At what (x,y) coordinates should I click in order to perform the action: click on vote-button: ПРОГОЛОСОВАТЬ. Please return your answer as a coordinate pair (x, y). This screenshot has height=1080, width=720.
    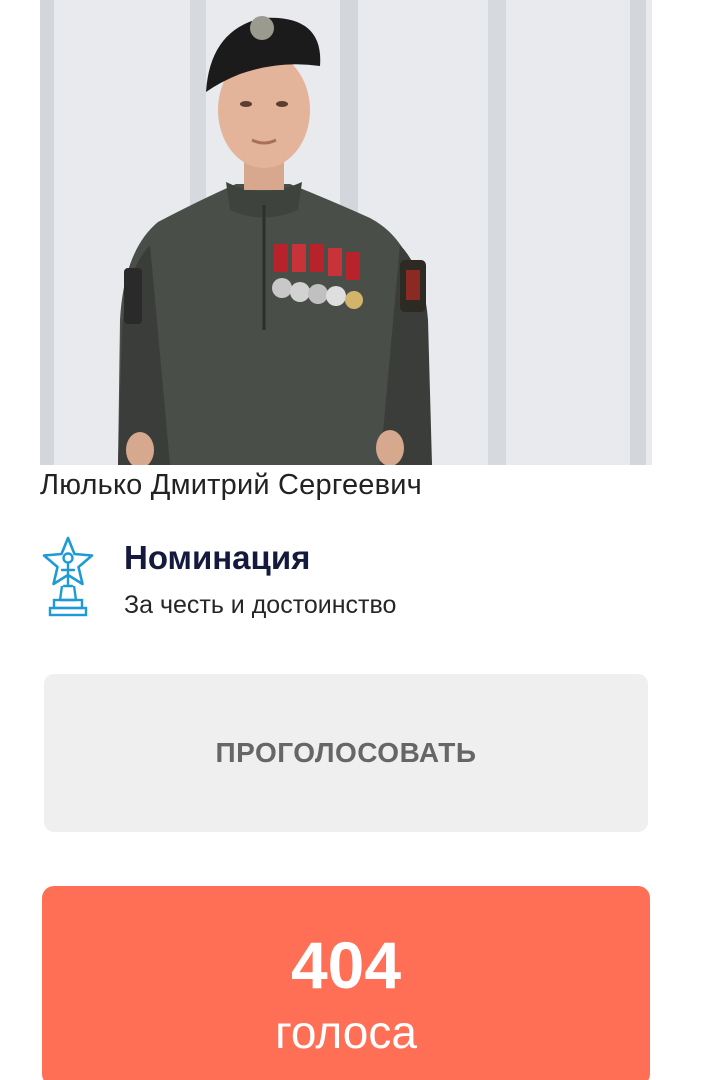
    Looking at the image, I should click on (346, 753).